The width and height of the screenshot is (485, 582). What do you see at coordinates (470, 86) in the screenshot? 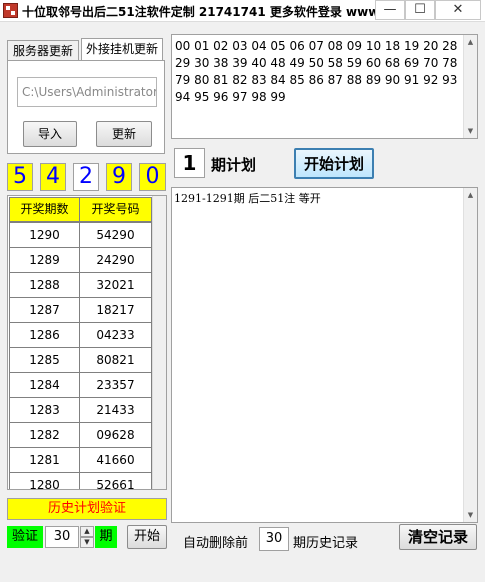
I see `numbers-scrollbar: ▲ ▼` at bounding box center [470, 86].